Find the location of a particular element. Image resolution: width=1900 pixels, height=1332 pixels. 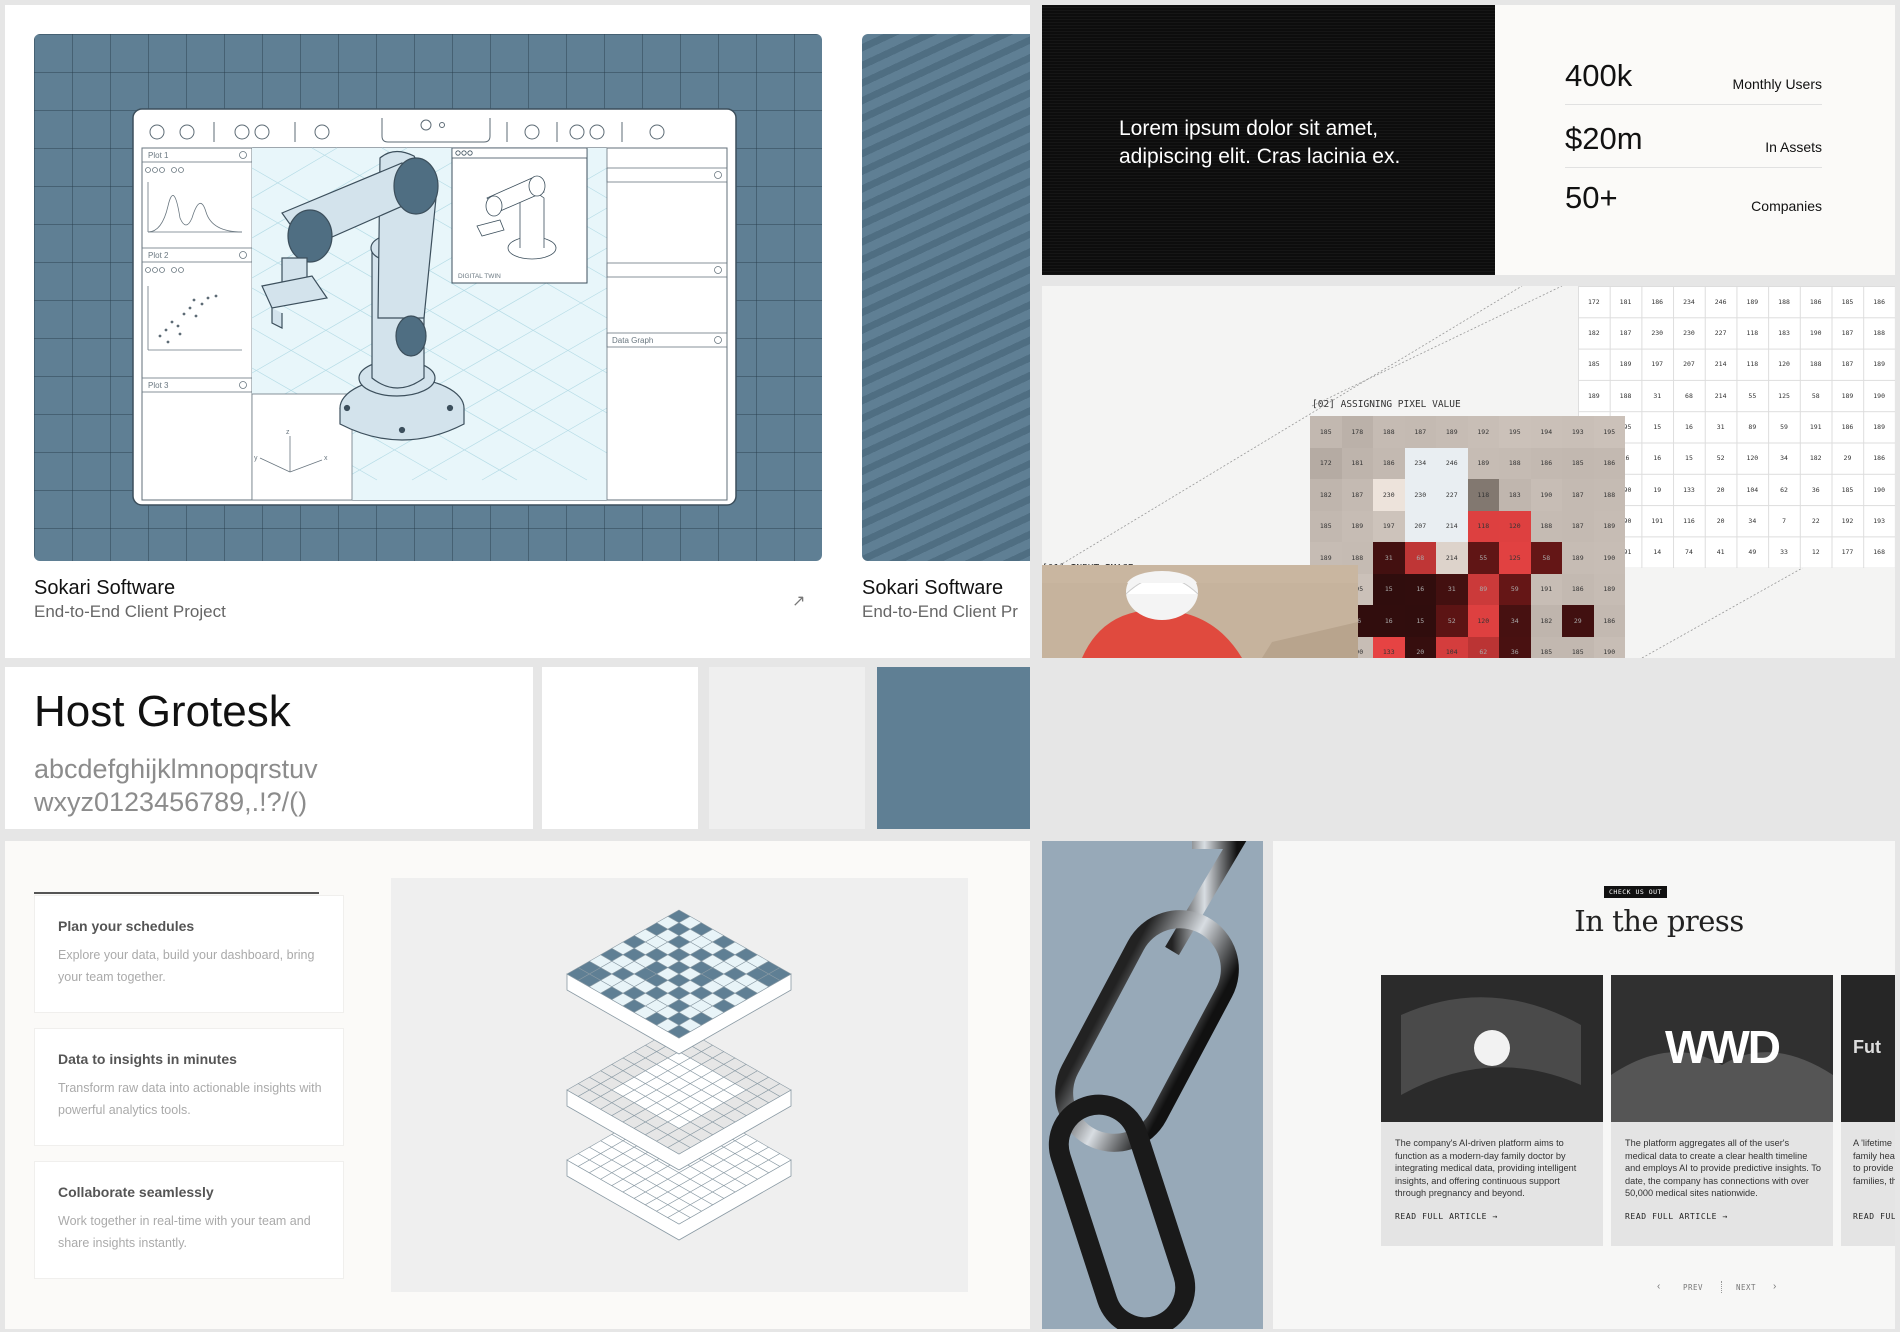

pixel-cell: 182 is located at coordinates (1815, 458).